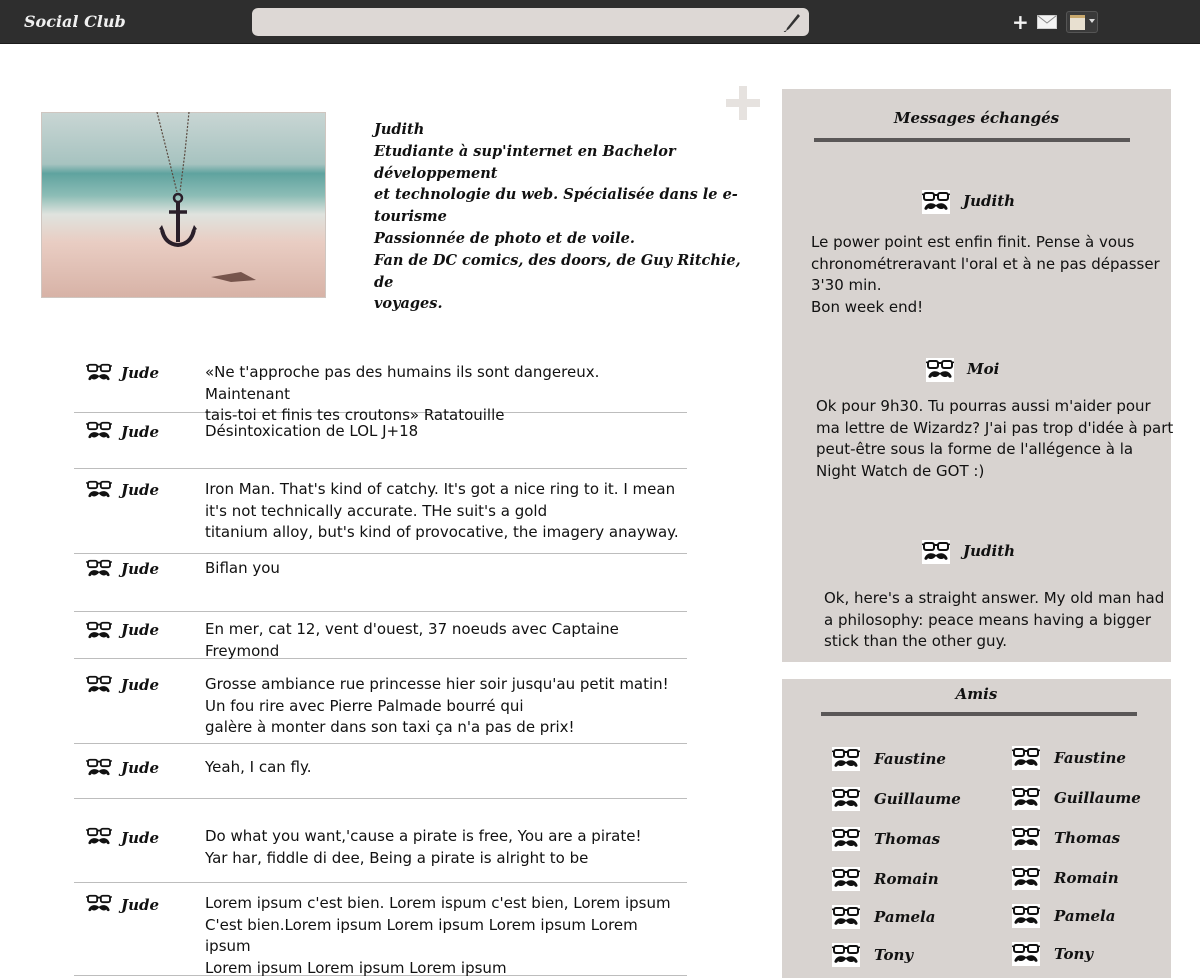  I want to click on feed-post: Jude Yeah, I can fly., so click(380, 771).